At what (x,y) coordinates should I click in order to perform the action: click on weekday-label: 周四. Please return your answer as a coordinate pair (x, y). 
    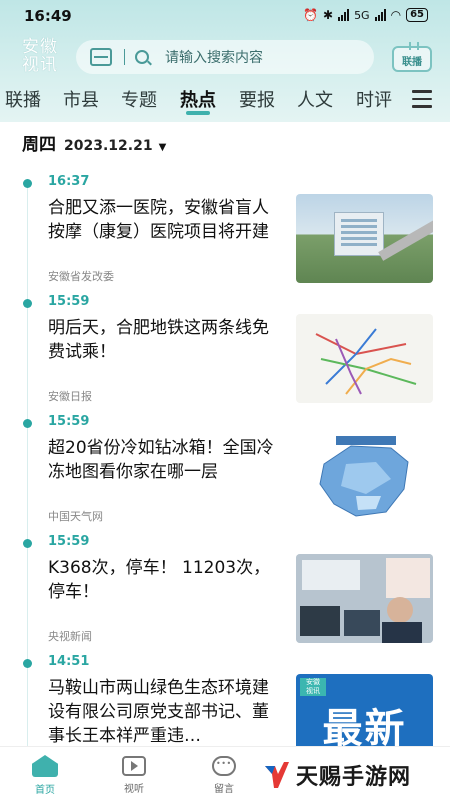
    Looking at the image, I should click on (39, 145).